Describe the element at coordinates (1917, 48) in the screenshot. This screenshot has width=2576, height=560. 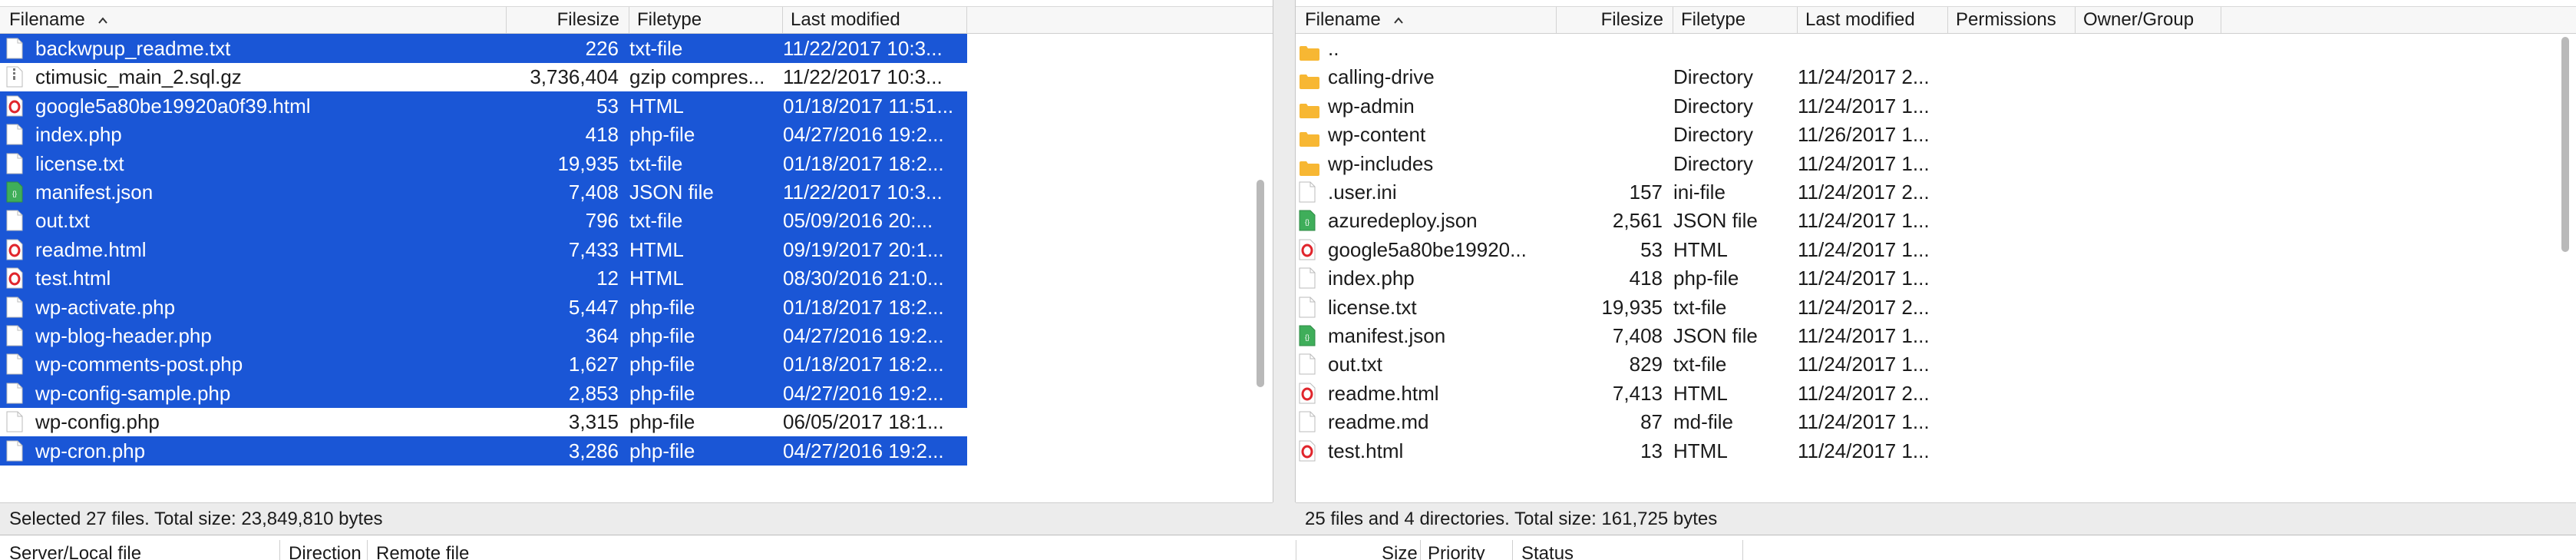
I see `file-row: ..` at that location.